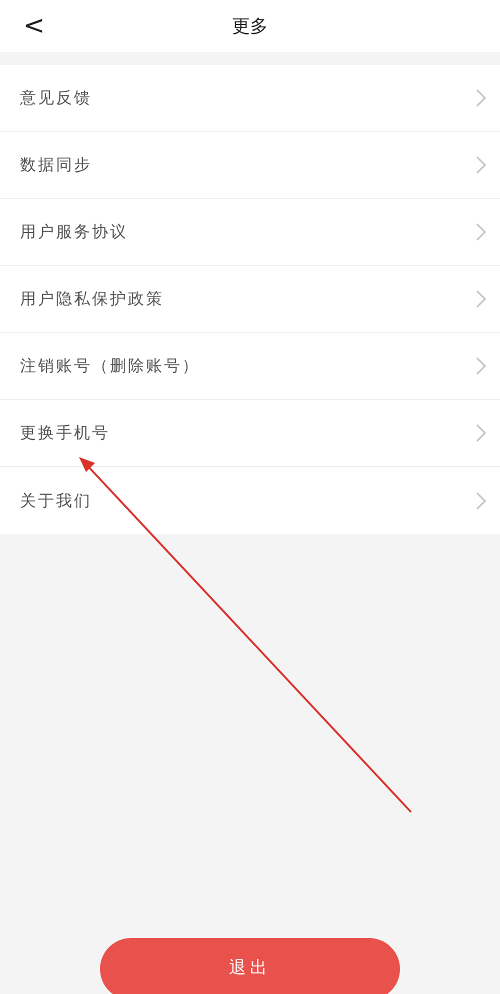  I want to click on menu-item: 注销账号（删除账号）, so click(250, 366).